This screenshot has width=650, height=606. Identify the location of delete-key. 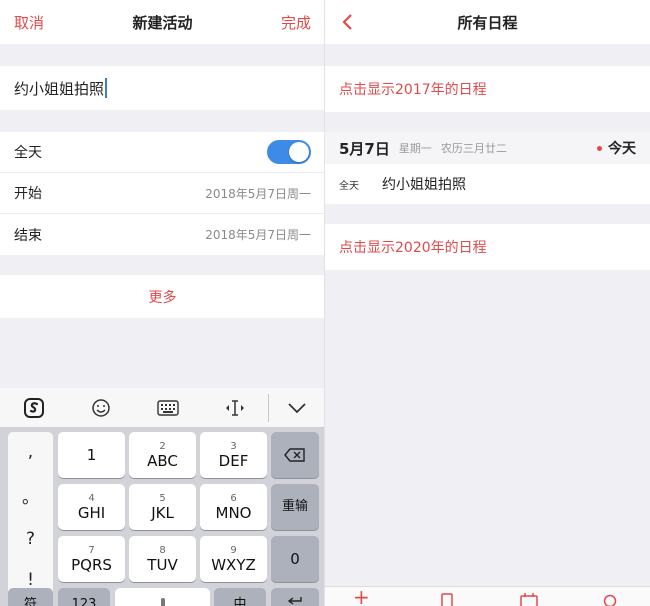
(295, 455).